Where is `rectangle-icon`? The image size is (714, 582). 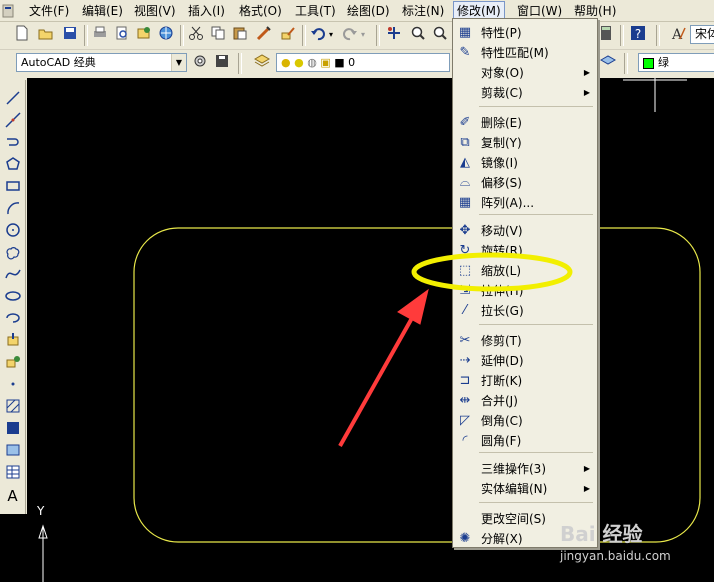
rectangle-icon is located at coordinates (12, 188).